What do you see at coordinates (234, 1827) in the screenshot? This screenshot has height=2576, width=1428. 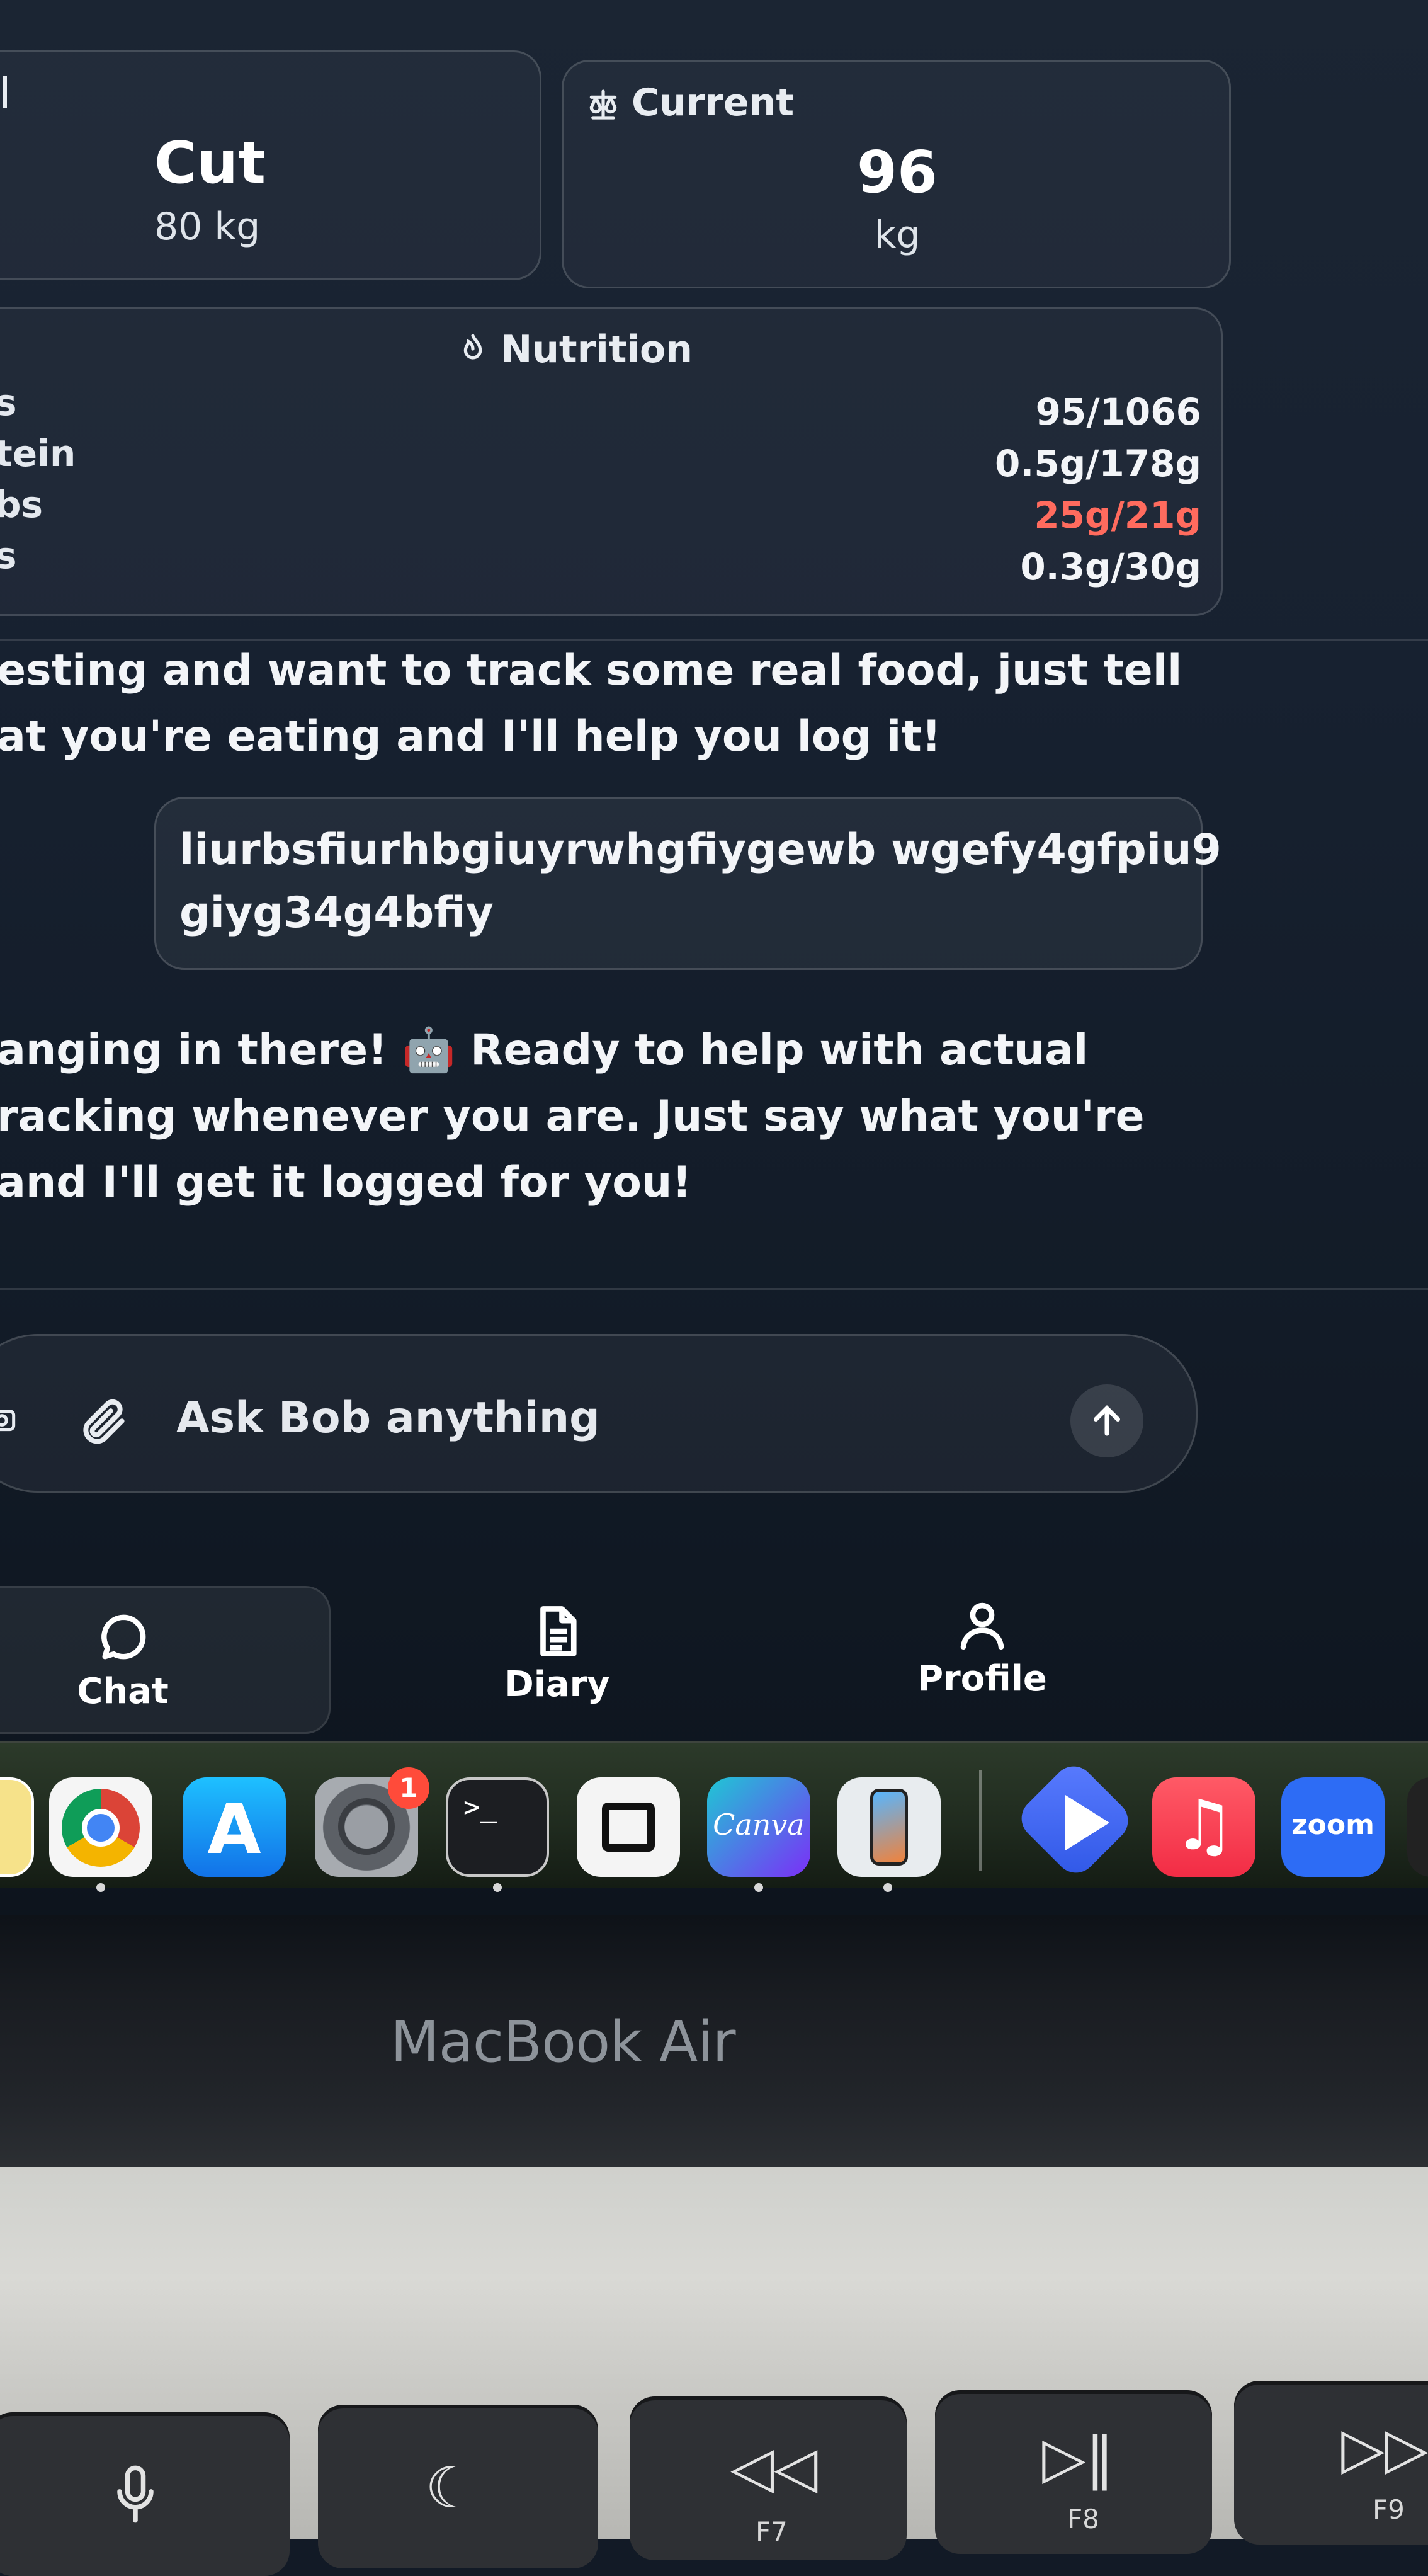 I see `app-store-icon: A` at bounding box center [234, 1827].